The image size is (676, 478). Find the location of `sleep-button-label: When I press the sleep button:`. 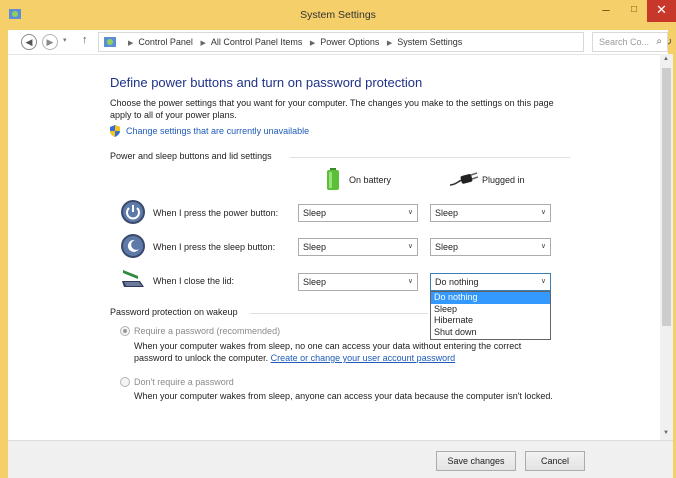

sleep-button-label: When I press the sleep button: is located at coordinates (214, 247).